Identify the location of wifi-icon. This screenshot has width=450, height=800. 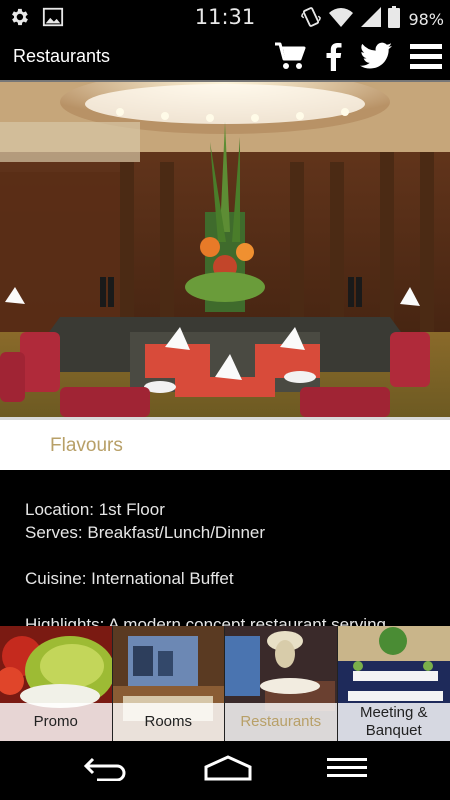
(341, 19).